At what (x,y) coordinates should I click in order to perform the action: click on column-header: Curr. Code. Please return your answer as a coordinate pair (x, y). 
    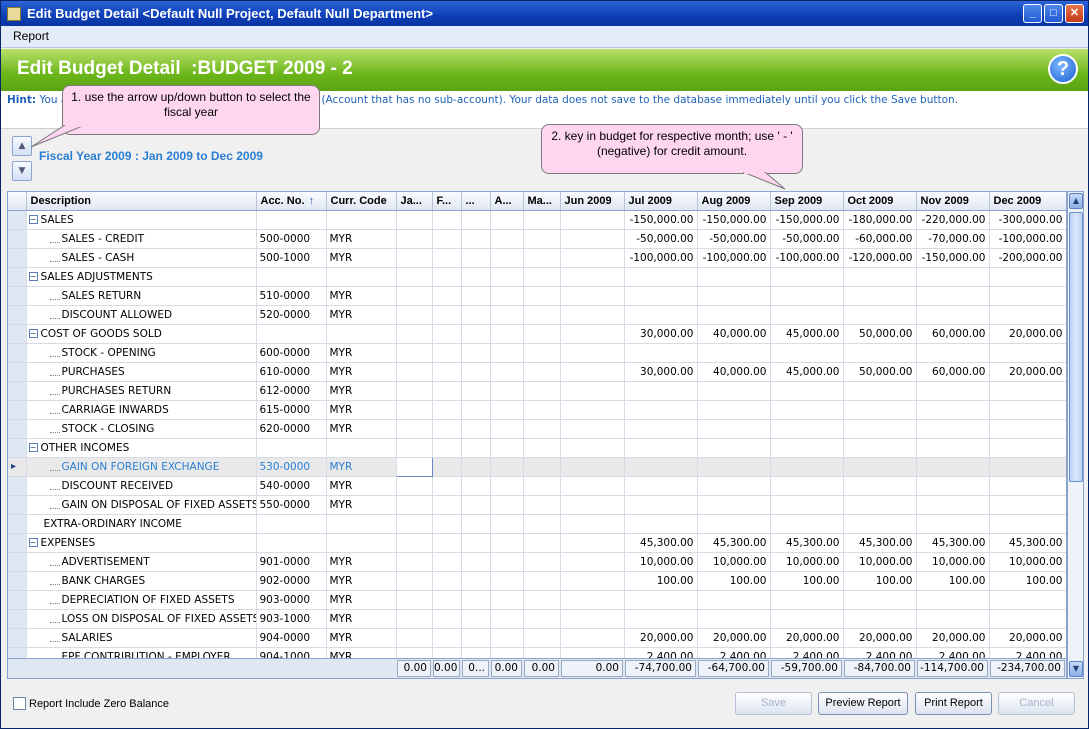
    Looking at the image, I should click on (361, 201).